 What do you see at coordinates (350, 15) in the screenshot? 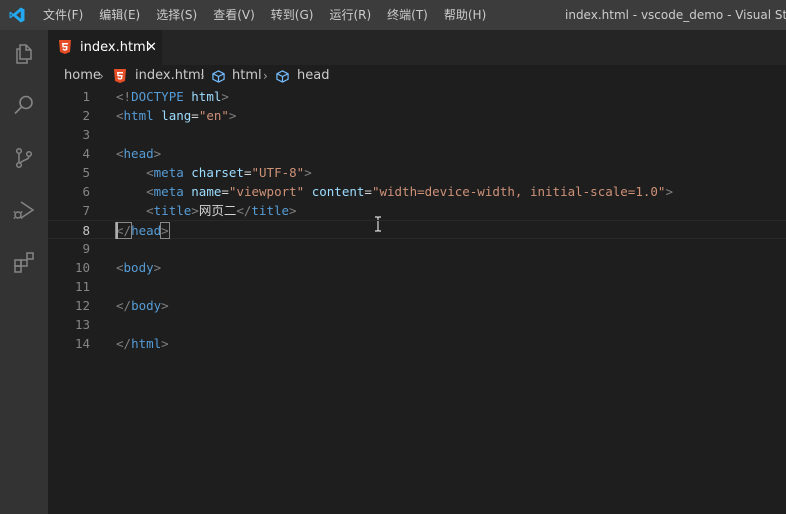
I see `menu-run: 运行(R)` at bounding box center [350, 15].